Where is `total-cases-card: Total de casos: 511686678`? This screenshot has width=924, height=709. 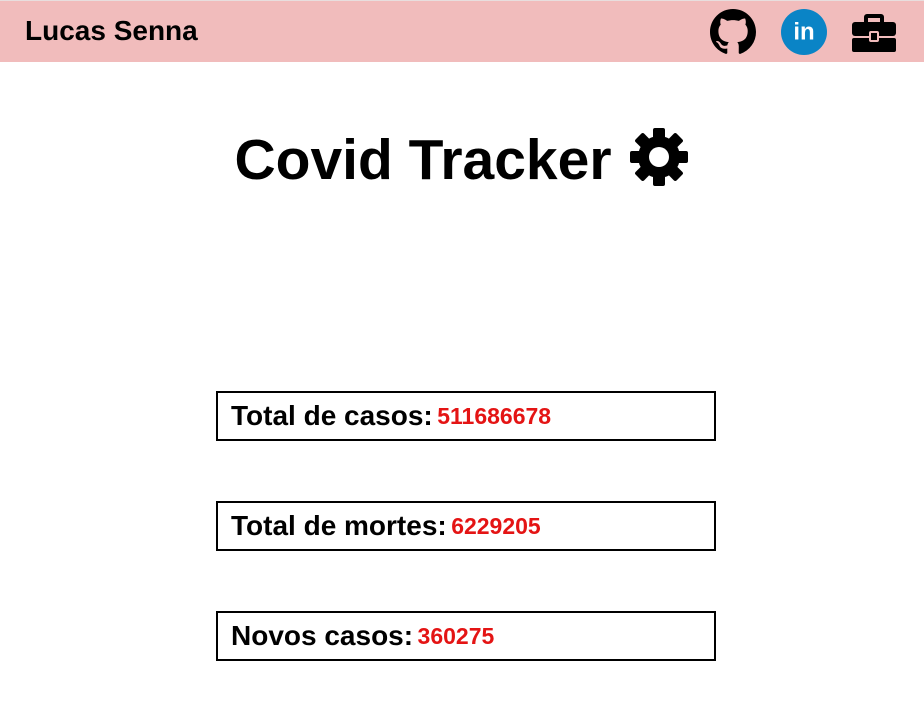
total-cases-card: Total de casos: 511686678 is located at coordinates (466, 416).